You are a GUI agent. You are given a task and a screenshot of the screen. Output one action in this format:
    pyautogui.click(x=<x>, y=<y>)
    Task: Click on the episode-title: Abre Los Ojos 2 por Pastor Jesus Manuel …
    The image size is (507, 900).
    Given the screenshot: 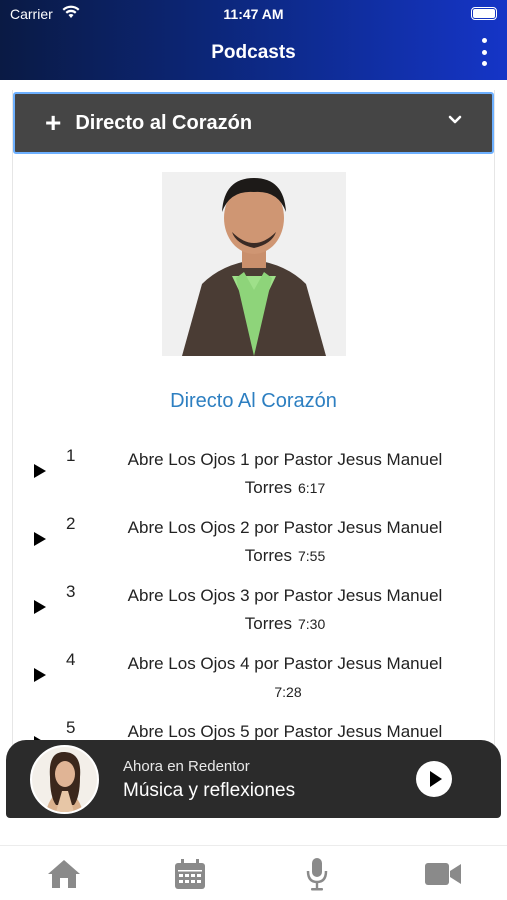 What is the action you would take?
    pyautogui.click(x=285, y=541)
    